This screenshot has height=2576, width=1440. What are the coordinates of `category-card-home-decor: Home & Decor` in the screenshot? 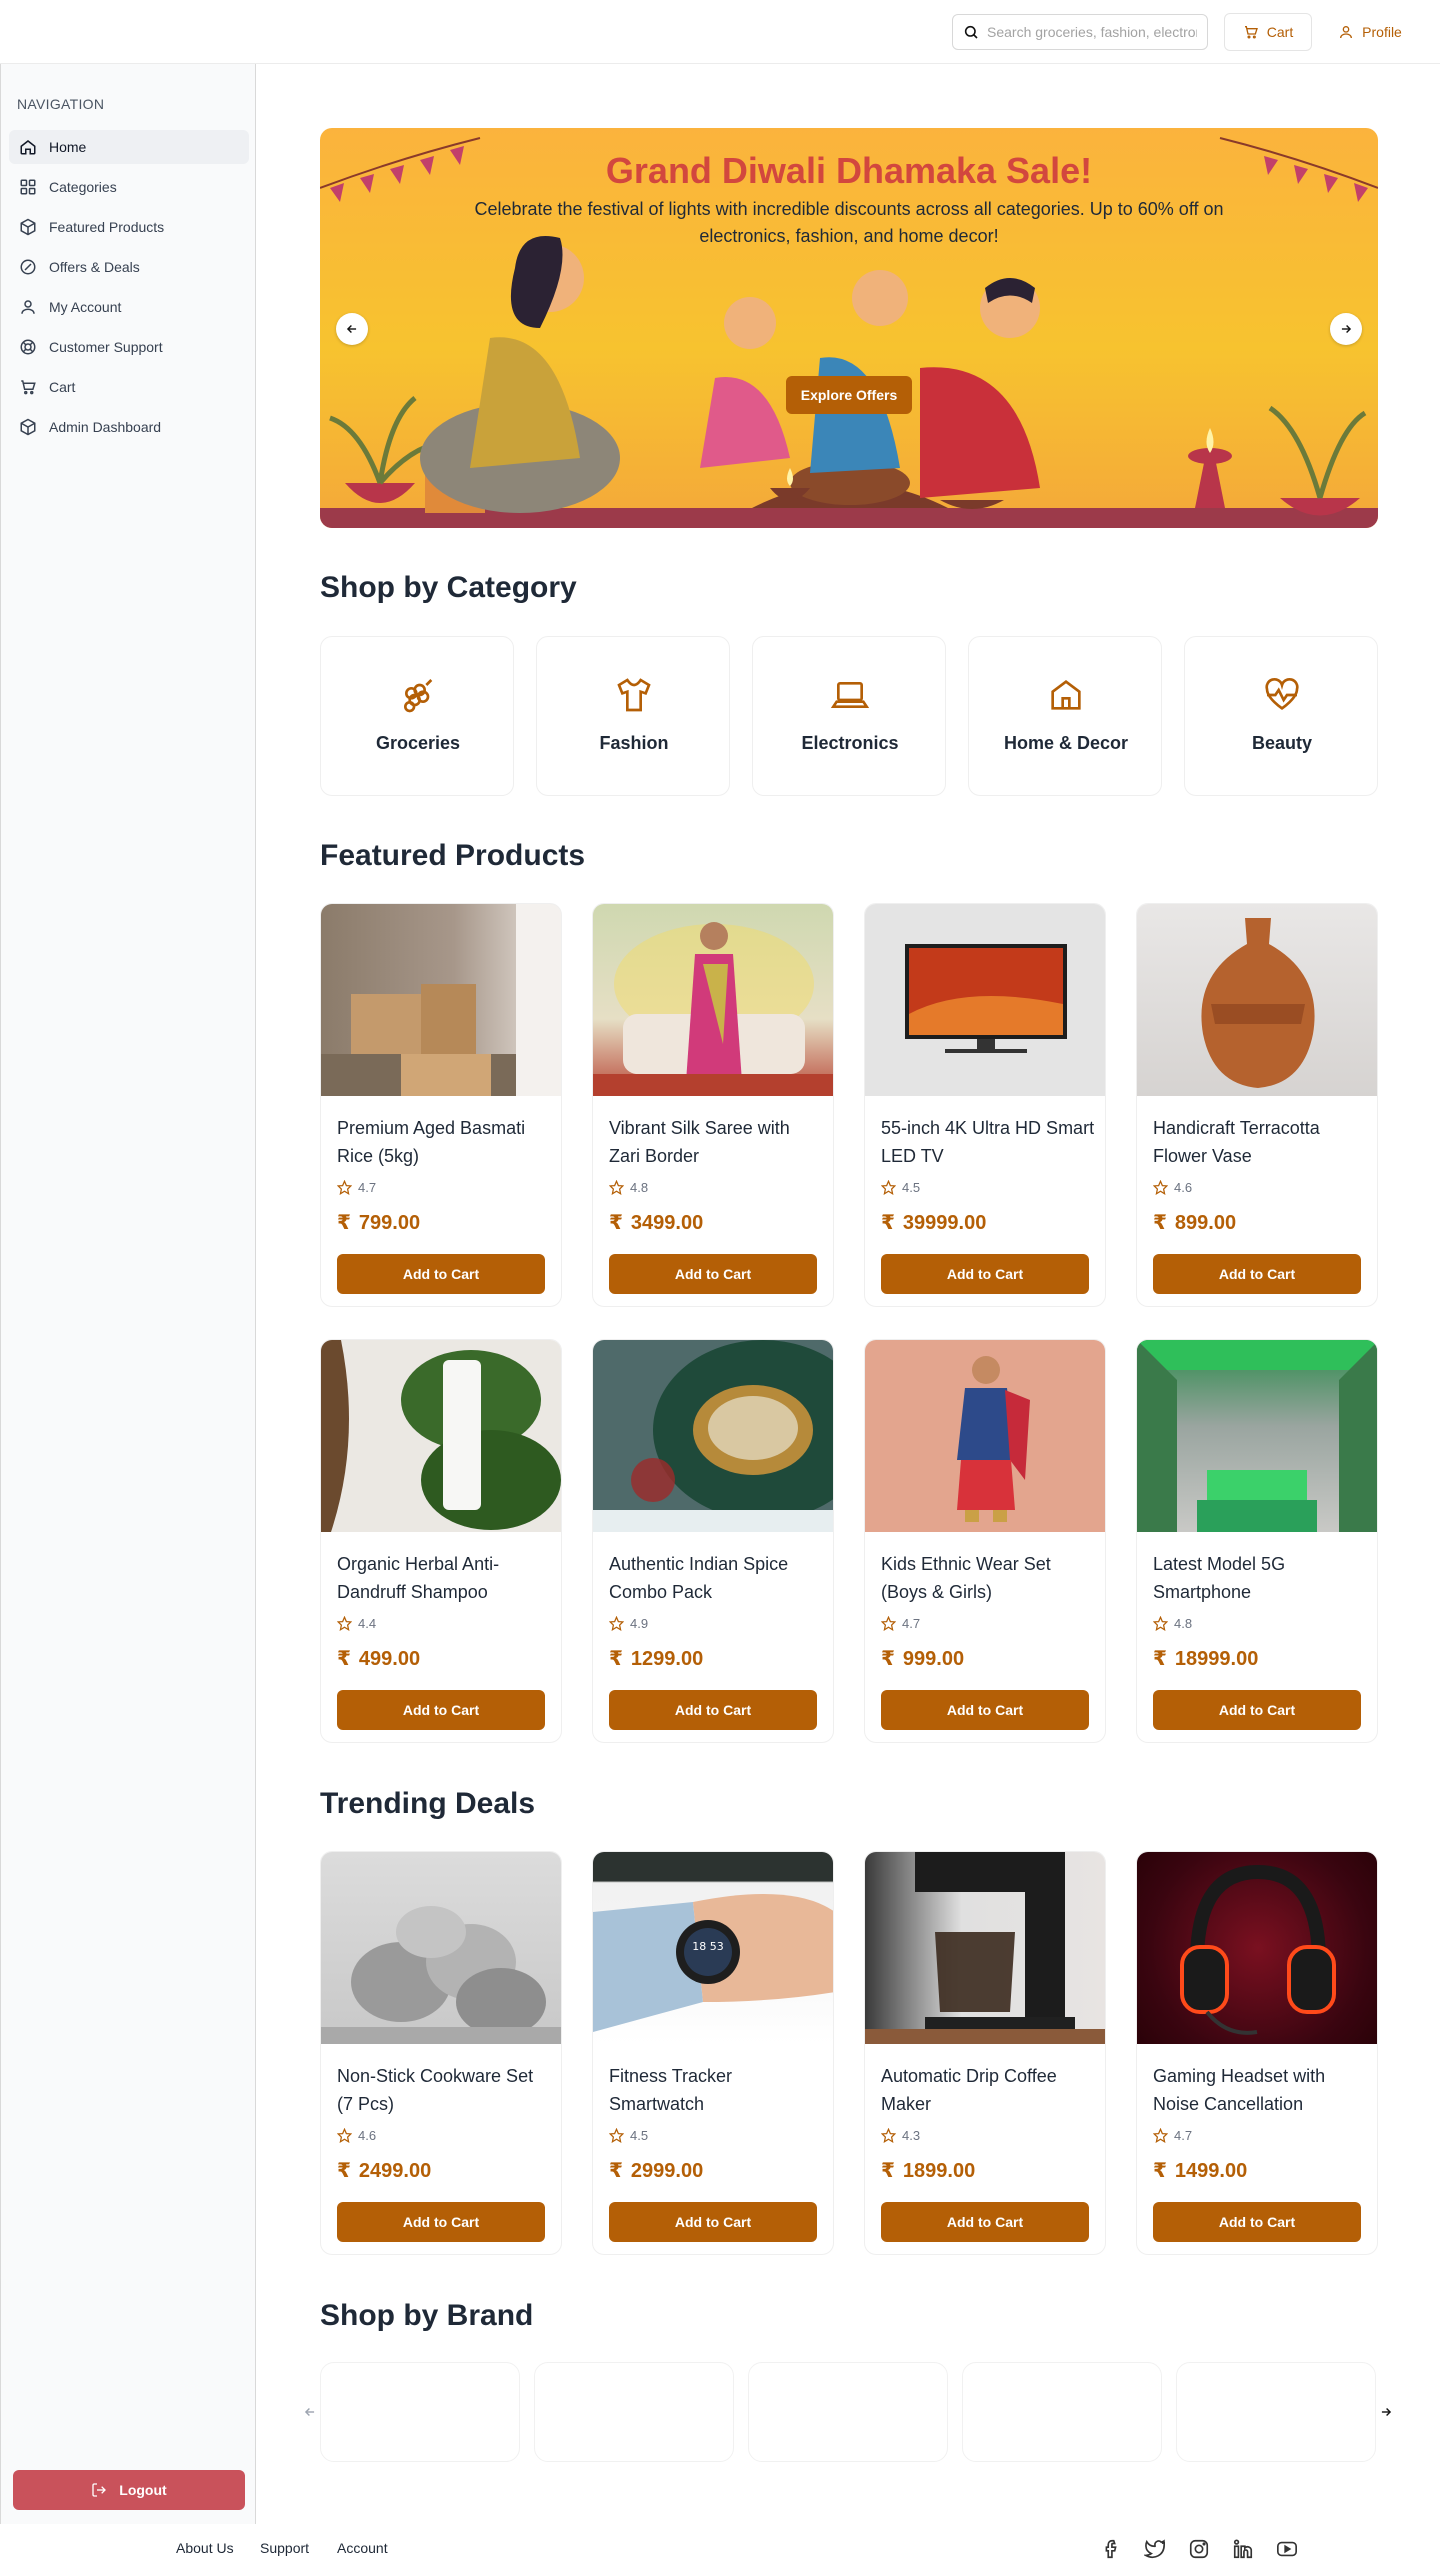 It's located at (1065, 716).